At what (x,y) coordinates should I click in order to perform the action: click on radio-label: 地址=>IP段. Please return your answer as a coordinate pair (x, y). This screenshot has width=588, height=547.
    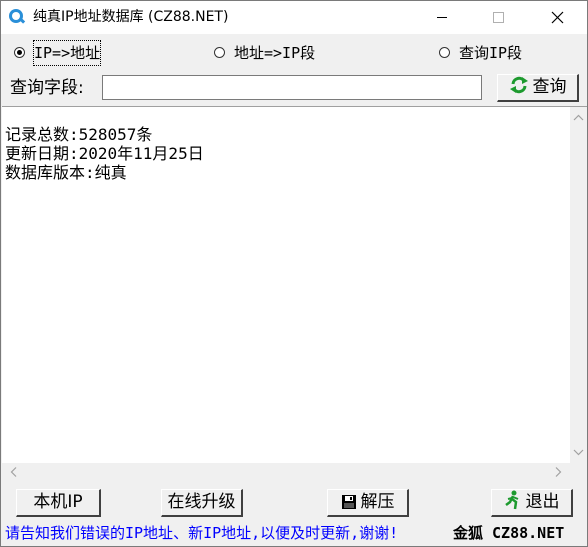
    Looking at the image, I should click on (275, 53).